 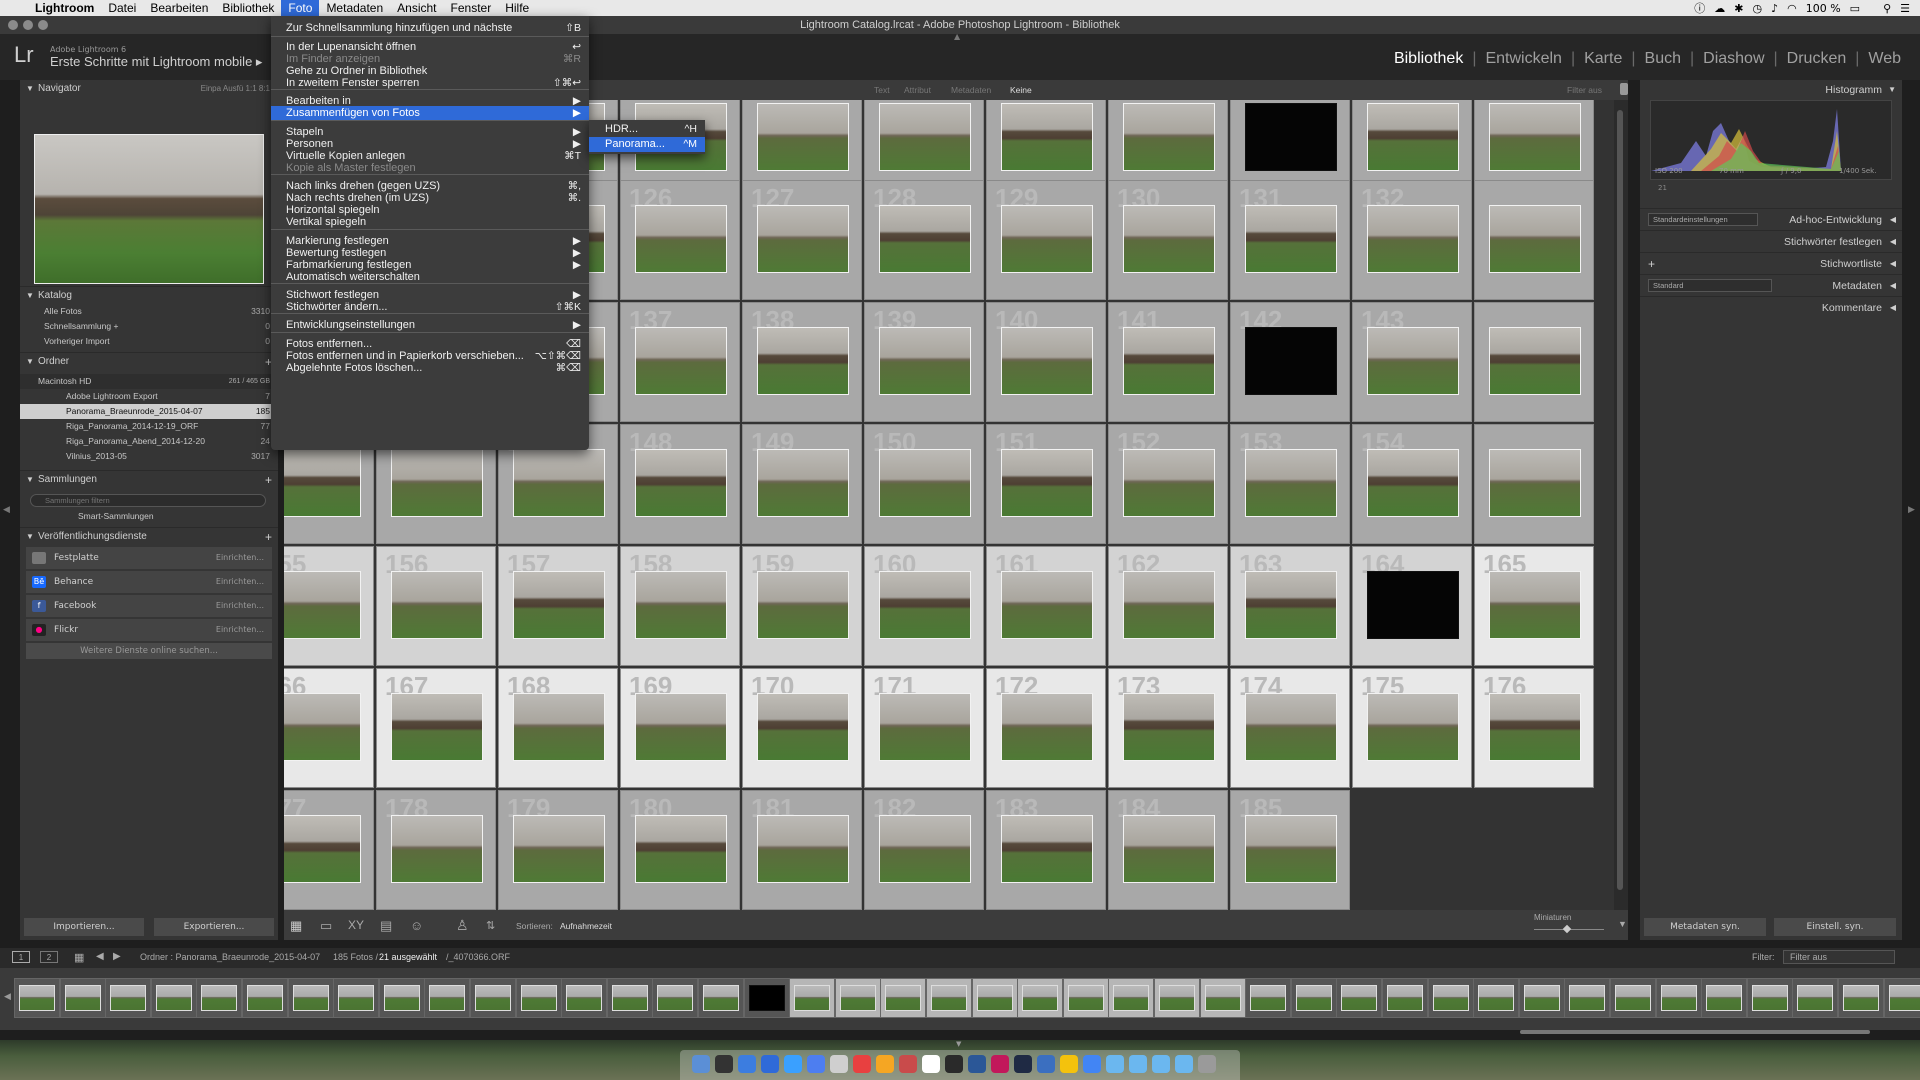 What do you see at coordinates (1663, 59) in the screenshot?
I see `module-buch: Buch` at bounding box center [1663, 59].